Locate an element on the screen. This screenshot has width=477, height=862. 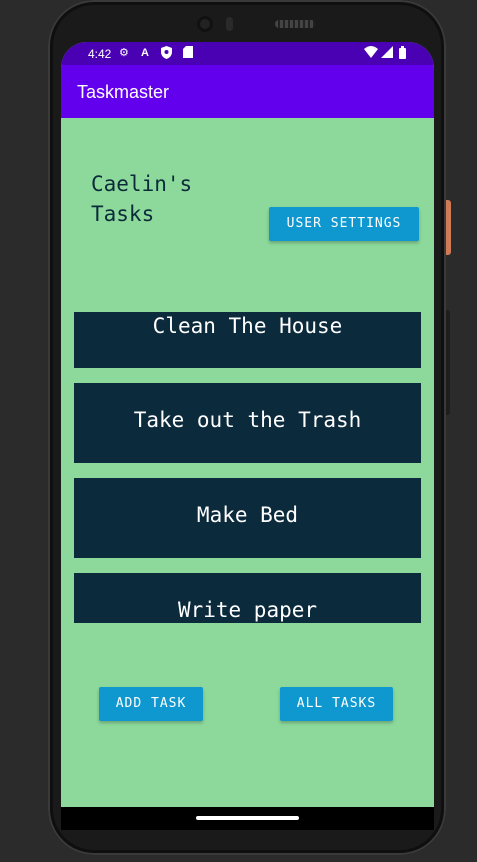
status-bar: 4:42 ⚙ A is located at coordinates (247, 53).